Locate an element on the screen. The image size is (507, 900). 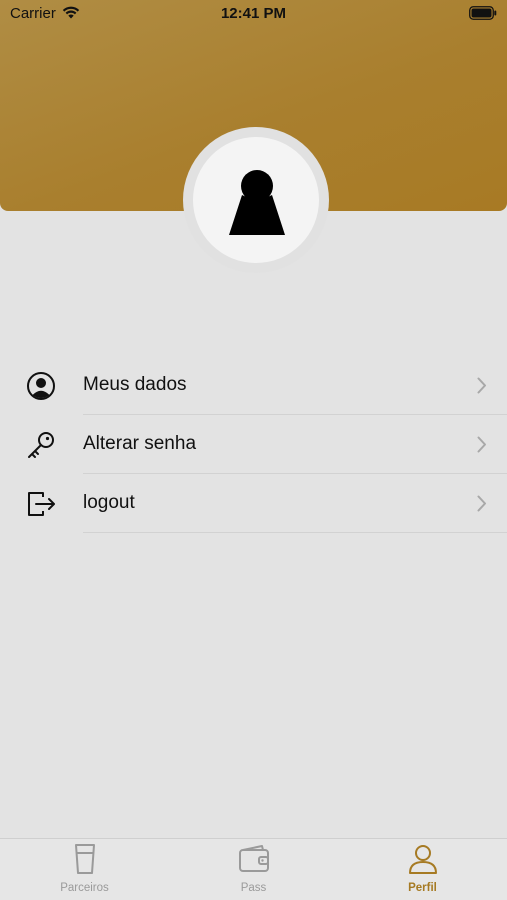
menu-item-label: logout is located at coordinates (109, 502).